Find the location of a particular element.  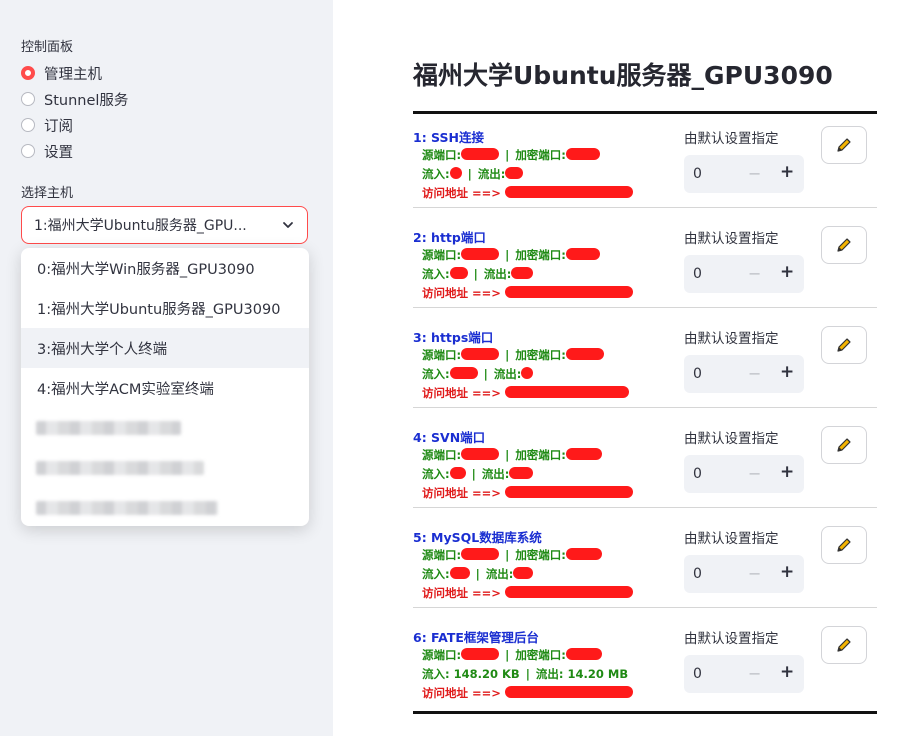

dropdown-option: 3:福州大学个人终端 is located at coordinates (165, 348).